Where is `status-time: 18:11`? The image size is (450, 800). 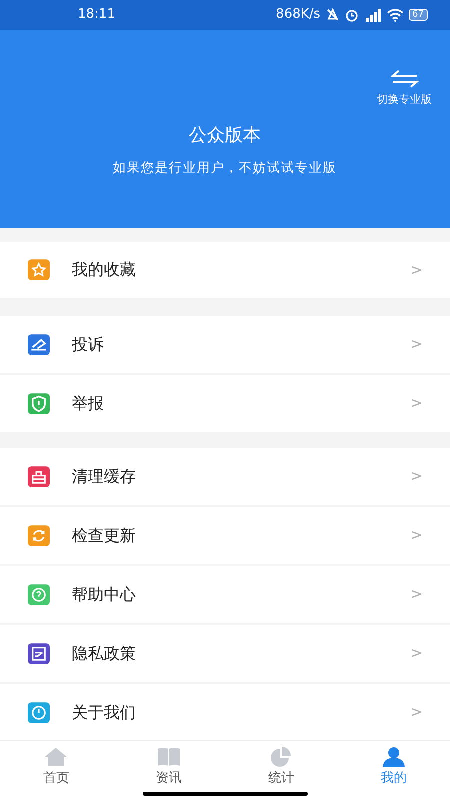 status-time: 18:11 is located at coordinates (97, 15).